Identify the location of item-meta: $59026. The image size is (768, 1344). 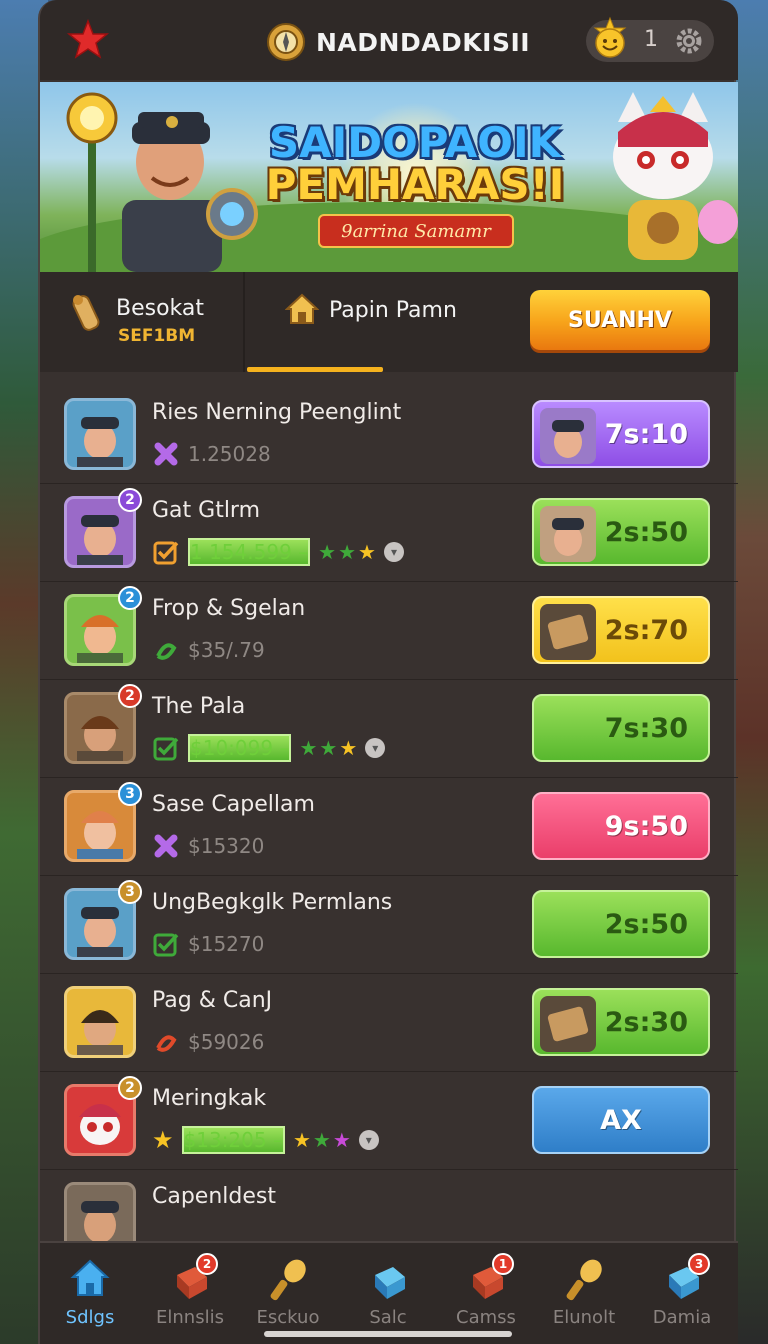
(208, 1042).